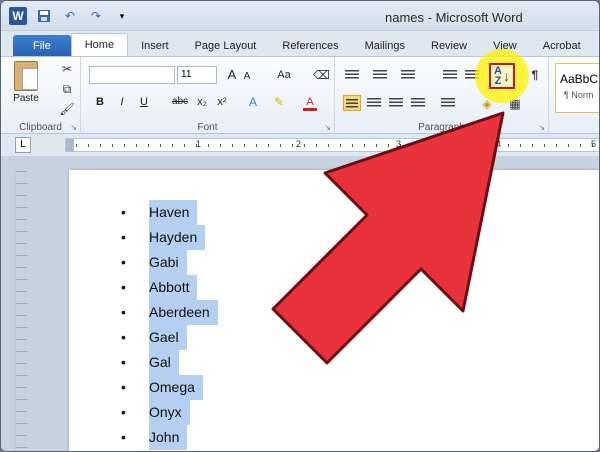 The height and width of the screenshot is (452, 600). Describe the element at coordinates (180, 102) in the screenshot. I see `strikethrough-button: abc` at that location.